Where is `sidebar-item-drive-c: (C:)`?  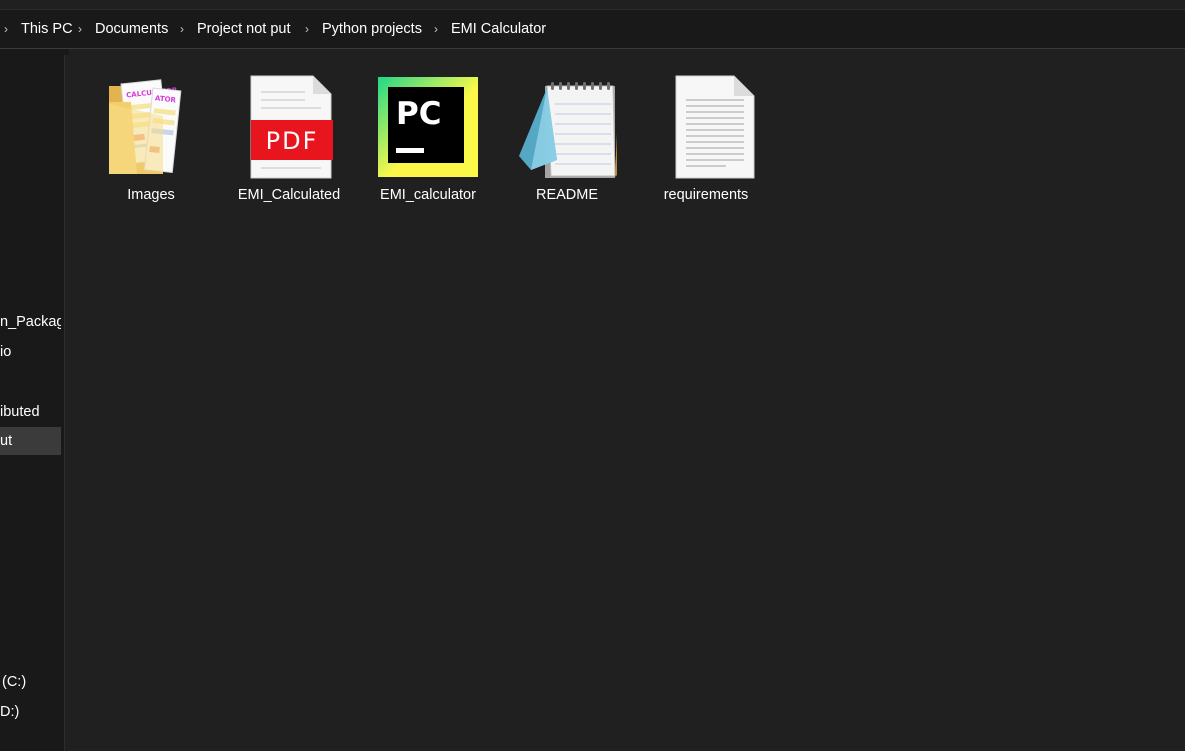
sidebar-item-drive-c: (C:) is located at coordinates (30, 682).